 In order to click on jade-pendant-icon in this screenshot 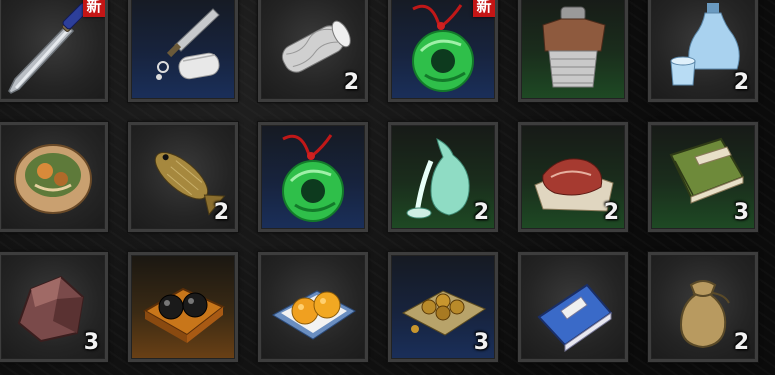, I will do `click(313, 178)`.